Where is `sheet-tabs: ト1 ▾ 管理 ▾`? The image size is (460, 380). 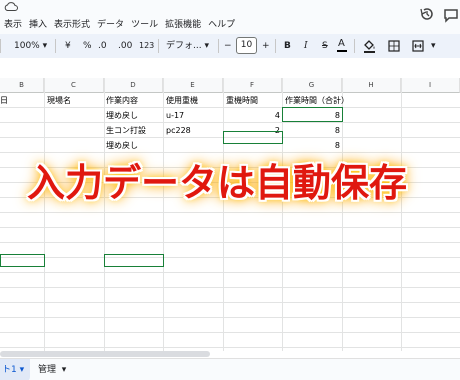 sheet-tabs: ト1 ▾ 管理 ▾ is located at coordinates (230, 369).